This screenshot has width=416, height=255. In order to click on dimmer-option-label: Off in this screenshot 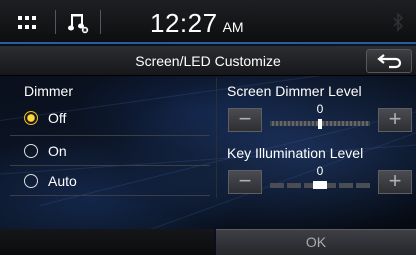, I will do `click(57, 118)`.